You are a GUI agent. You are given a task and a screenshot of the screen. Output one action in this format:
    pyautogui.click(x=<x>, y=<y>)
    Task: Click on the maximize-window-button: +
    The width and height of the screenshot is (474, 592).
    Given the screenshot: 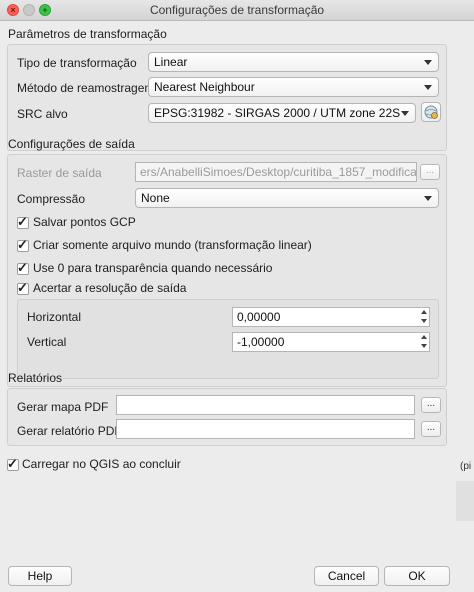 What is the action you would take?
    pyautogui.click(x=45, y=10)
    